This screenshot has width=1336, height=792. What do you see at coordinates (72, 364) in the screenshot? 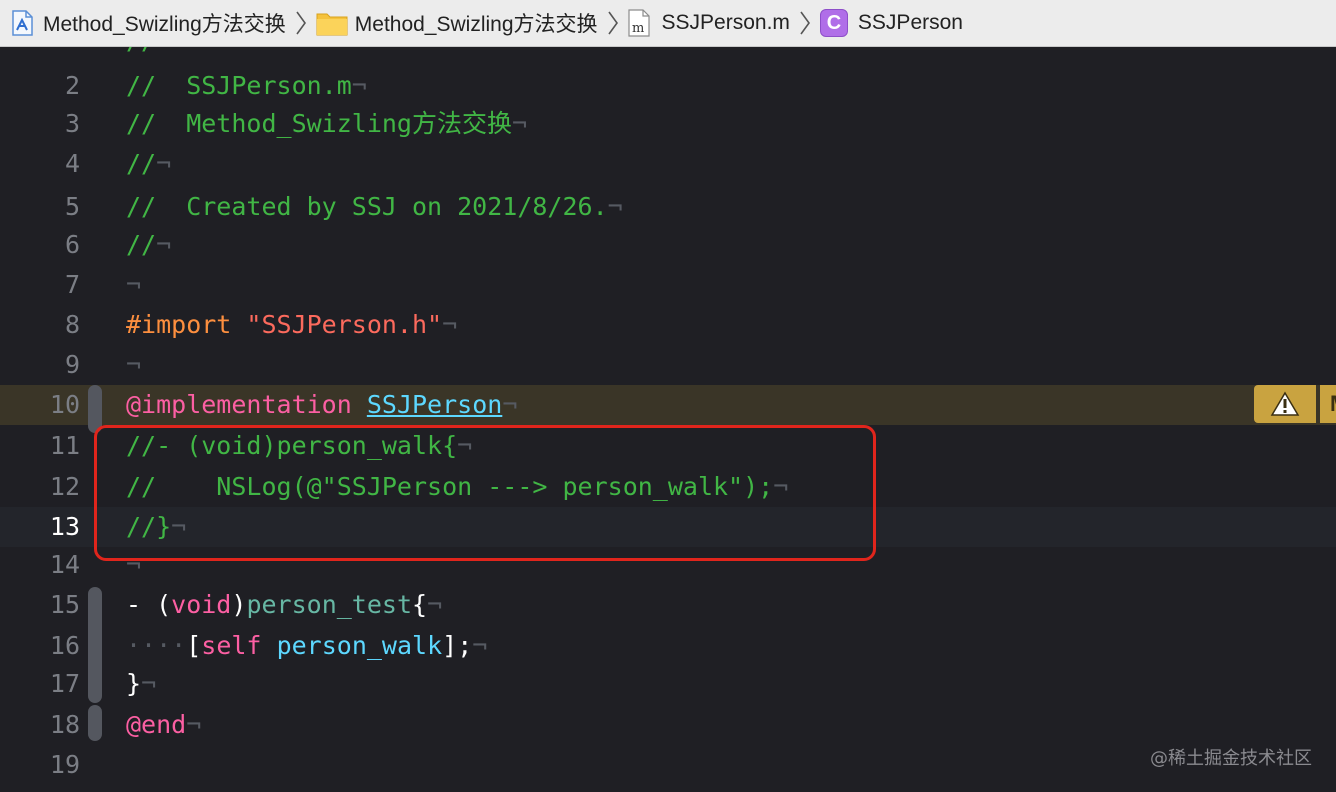
I see `line-number: 9` at bounding box center [72, 364].